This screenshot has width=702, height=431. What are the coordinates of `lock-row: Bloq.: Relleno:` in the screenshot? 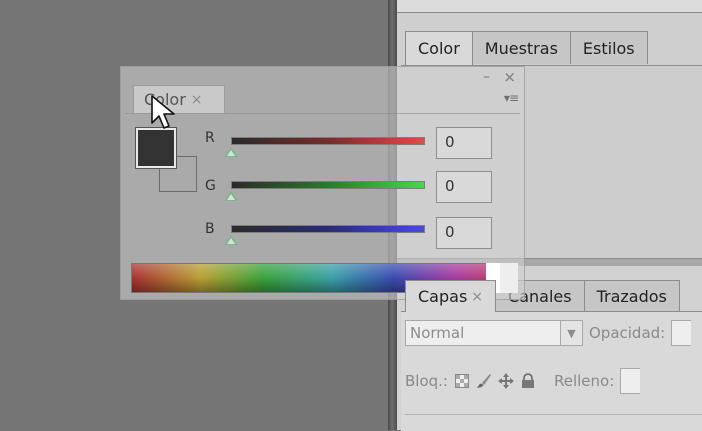 It's located at (523, 381).